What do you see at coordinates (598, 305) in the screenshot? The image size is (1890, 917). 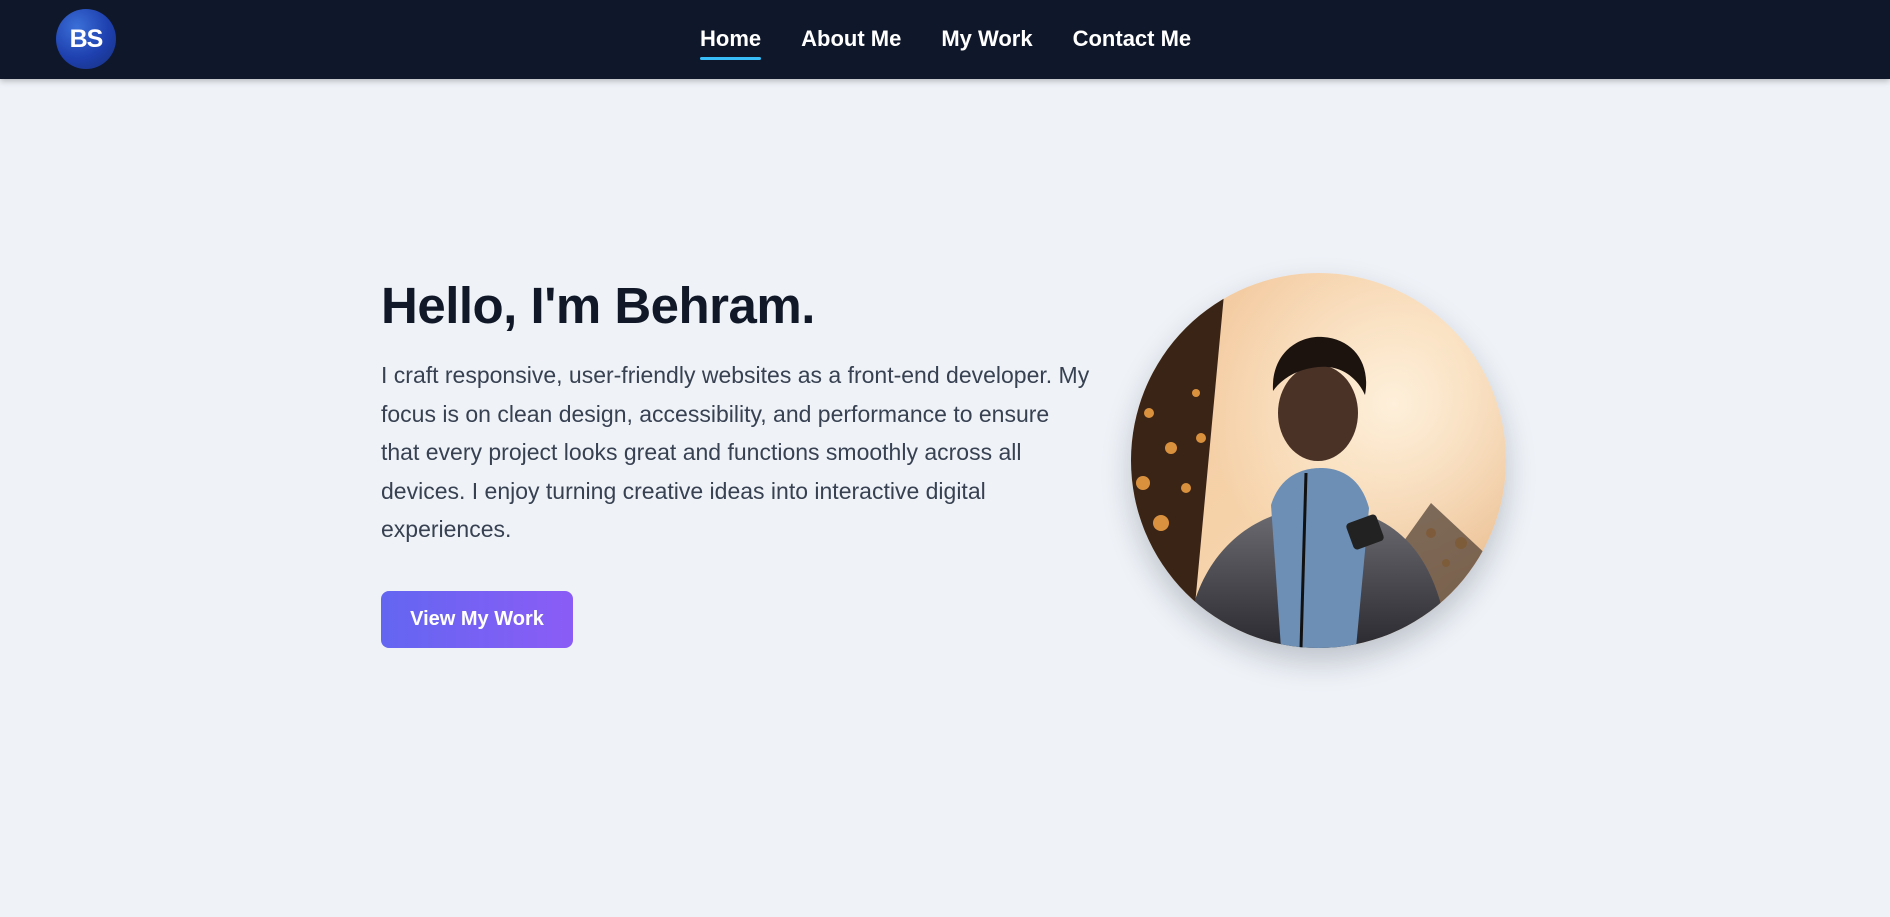 I see `hero-title: Hello, I'm Behram.` at bounding box center [598, 305].